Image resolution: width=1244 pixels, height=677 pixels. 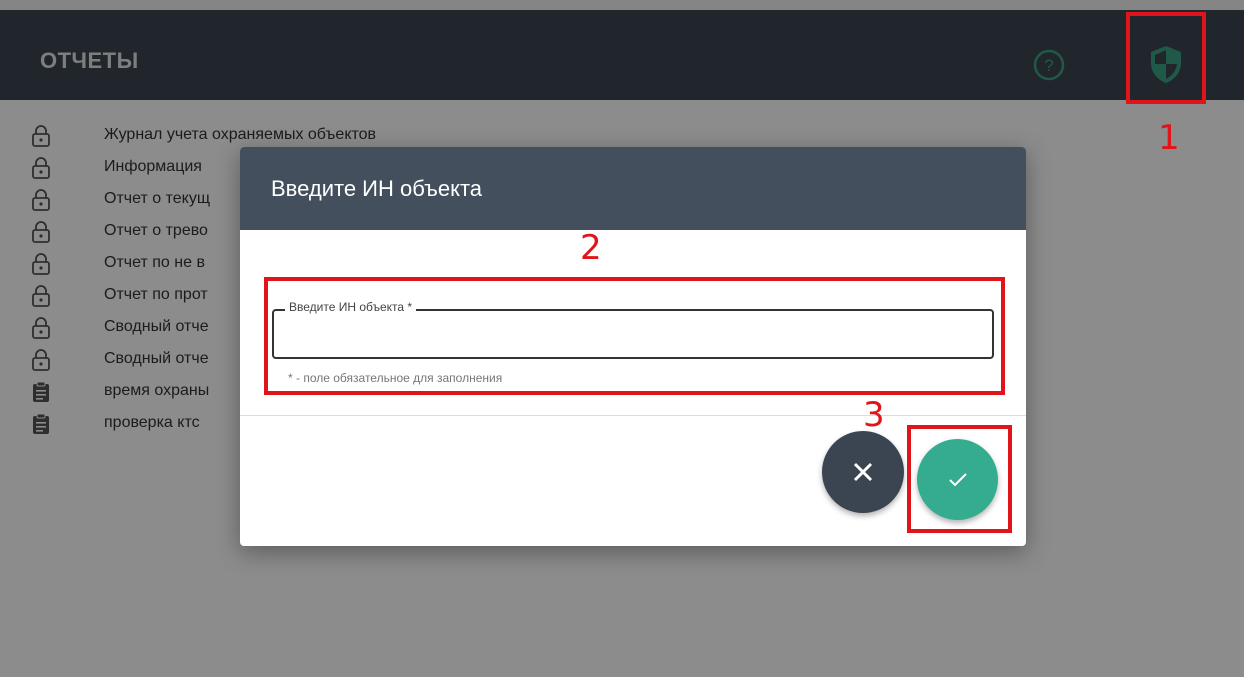 What do you see at coordinates (1166, 58) in the screenshot?
I see `callout-box-shield` at bounding box center [1166, 58].